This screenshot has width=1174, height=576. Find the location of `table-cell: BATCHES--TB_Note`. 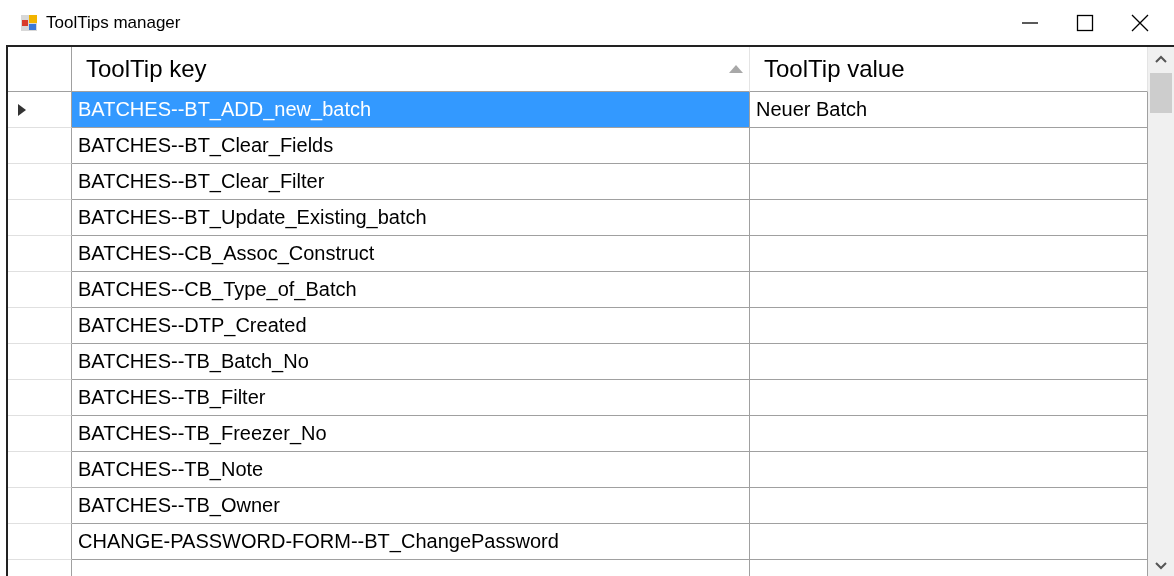

table-cell: BATCHES--TB_Note is located at coordinates (411, 470).